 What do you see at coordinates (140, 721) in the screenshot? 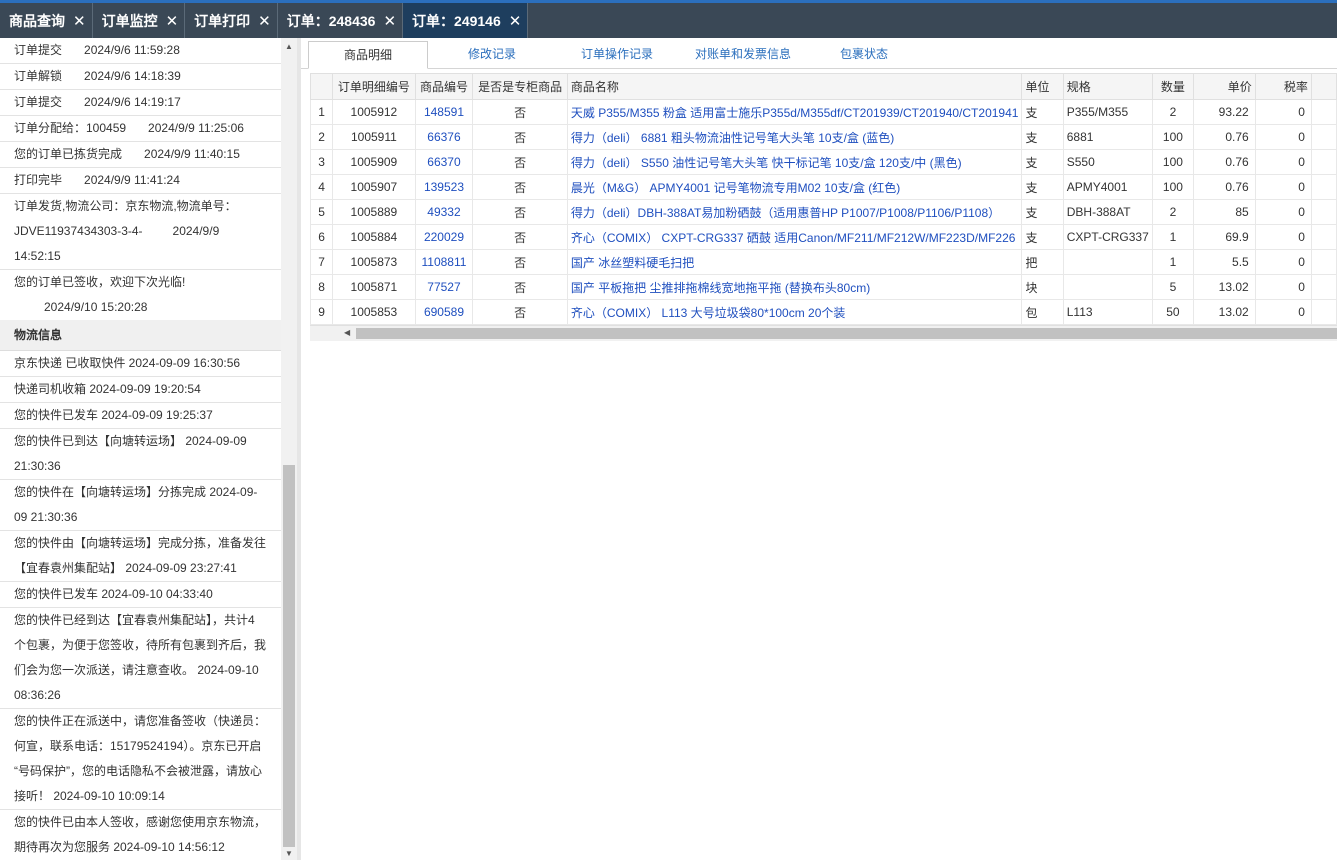
I see `logistics-text: 您的快件正在派送中，请您准备签收（快递员：` at bounding box center [140, 721].